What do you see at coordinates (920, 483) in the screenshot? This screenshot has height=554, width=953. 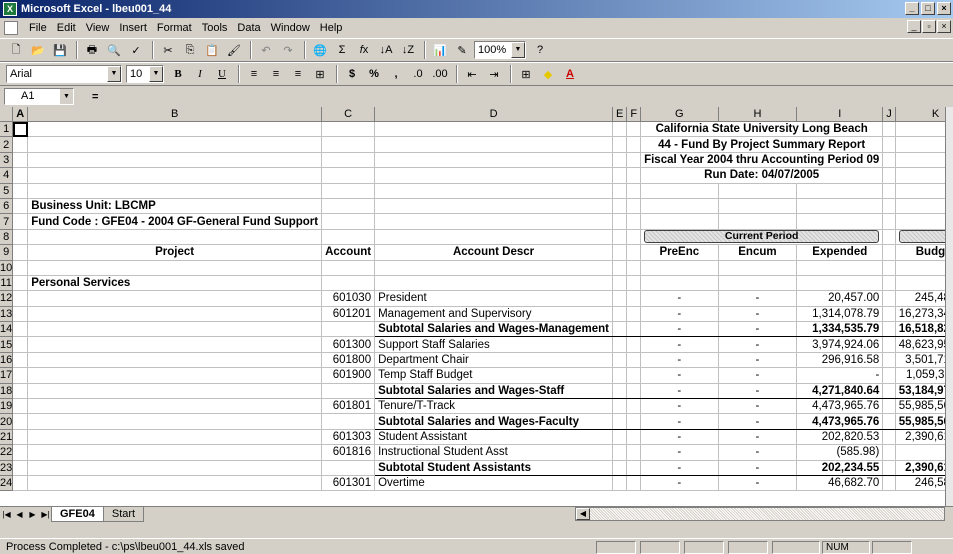 I see `cell-budget: 246,585.72` at bounding box center [920, 483].